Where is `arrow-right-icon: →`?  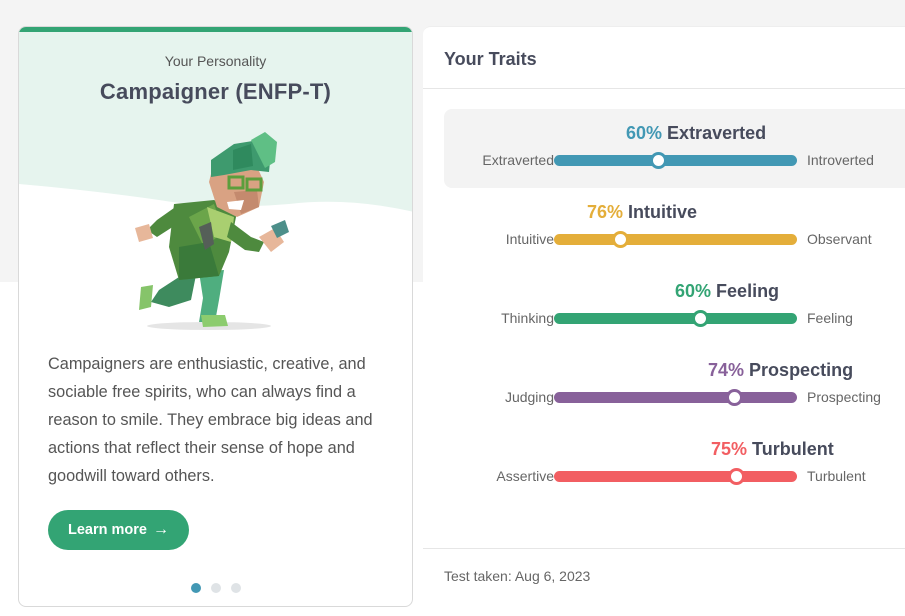 arrow-right-icon: → is located at coordinates (160, 529).